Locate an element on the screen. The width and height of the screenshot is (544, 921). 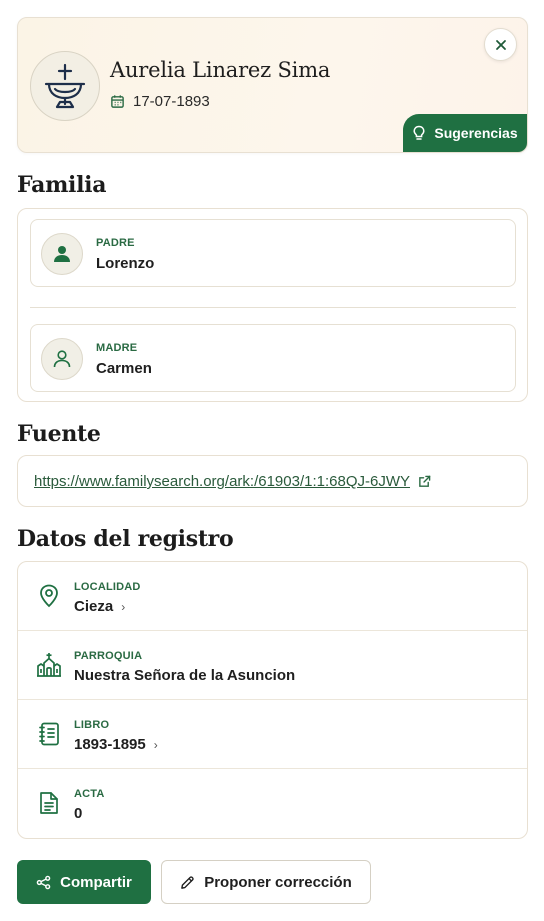
libro-value: 1893-1895 › is located at coordinates (116, 744).